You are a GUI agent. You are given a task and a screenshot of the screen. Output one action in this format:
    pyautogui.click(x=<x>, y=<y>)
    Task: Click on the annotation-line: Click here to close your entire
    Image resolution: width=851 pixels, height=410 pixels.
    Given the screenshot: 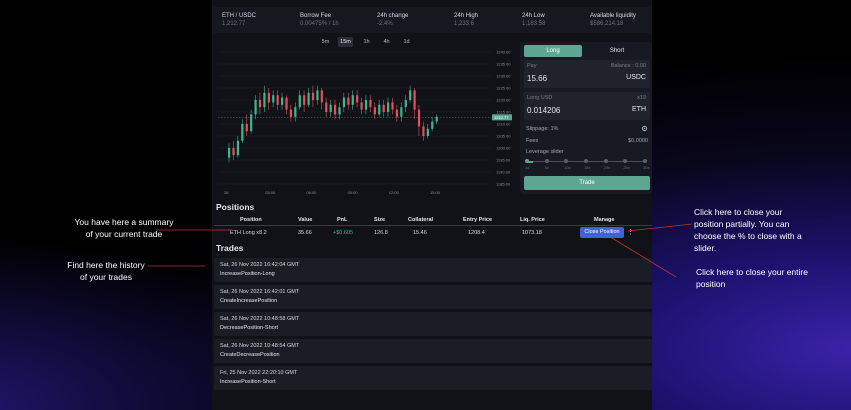 What is the action you would take?
    pyautogui.click(x=752, y=272)
    